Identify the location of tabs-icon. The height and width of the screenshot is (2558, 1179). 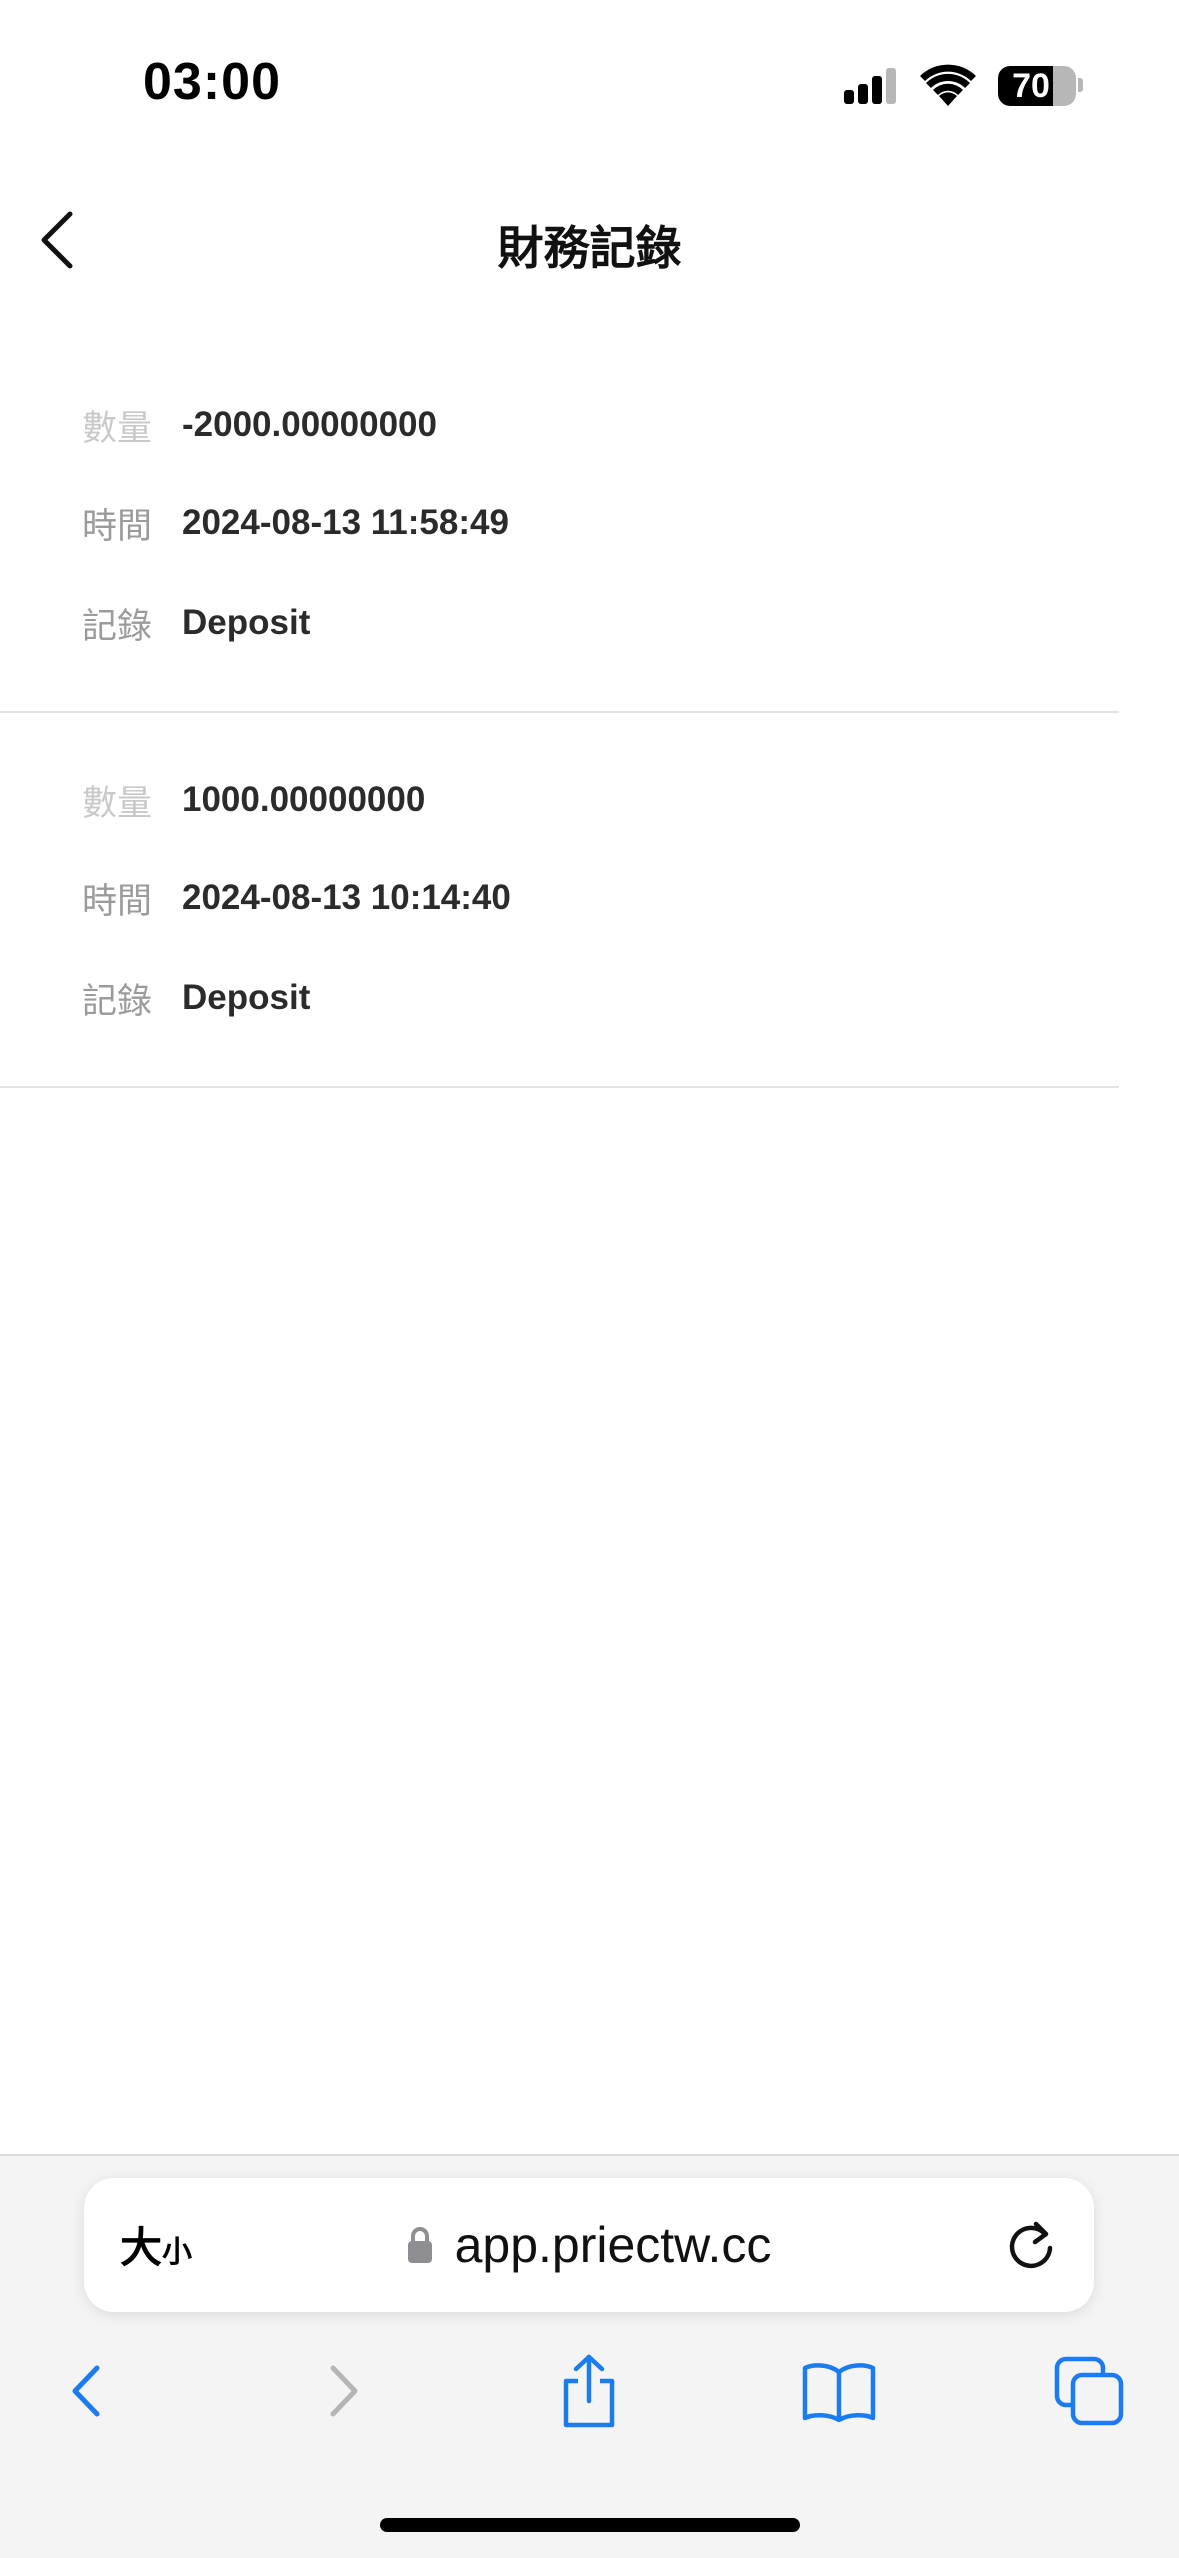
(1089, 2391).